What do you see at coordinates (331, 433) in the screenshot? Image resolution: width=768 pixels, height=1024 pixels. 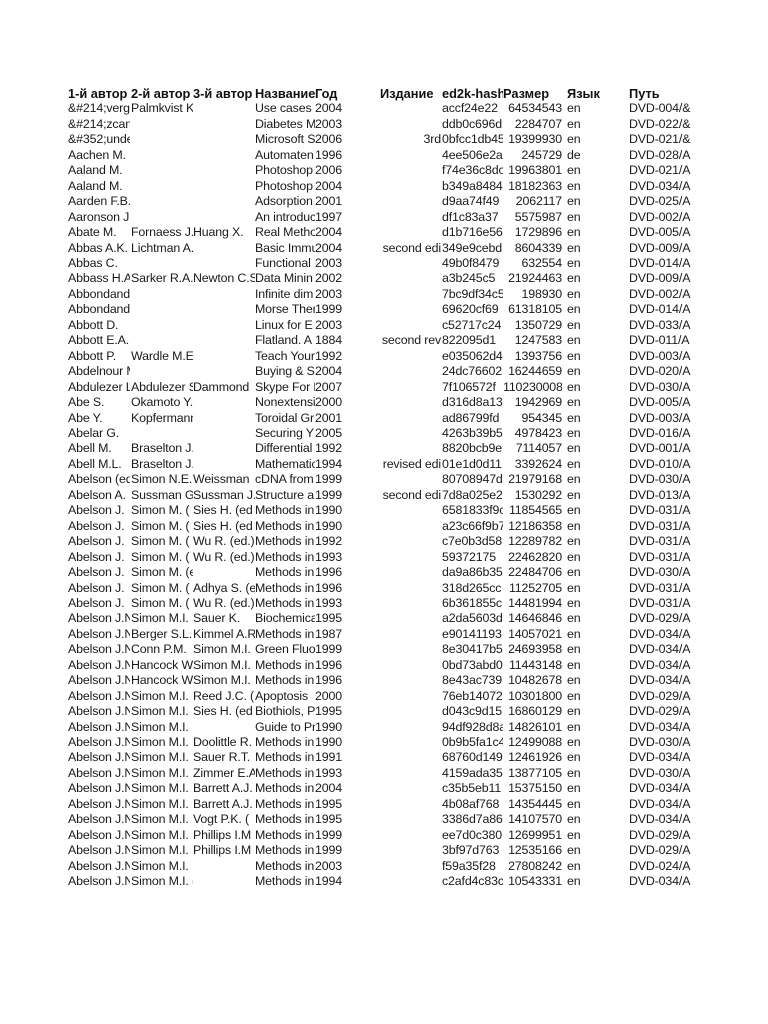 I see `cell-year: 2005` at bounding box center [331, 433].